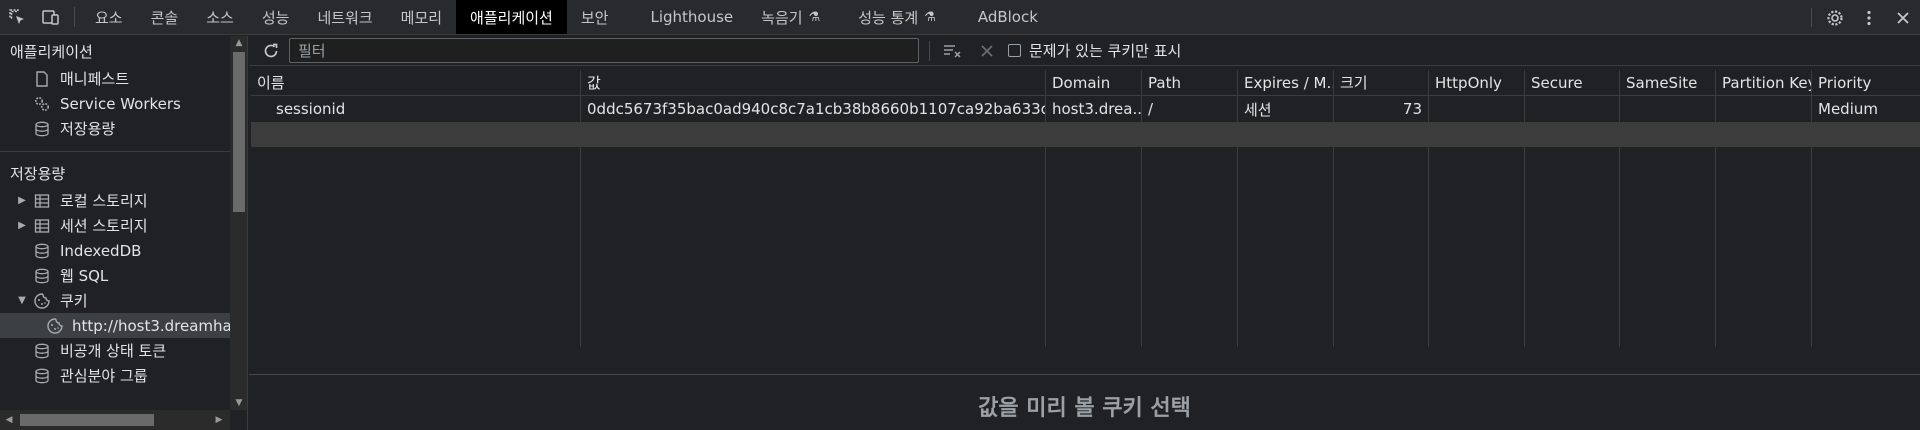  Describe the element at coordinates (953, 51) in the screenshot. I see `clear-all-icon` at that location.